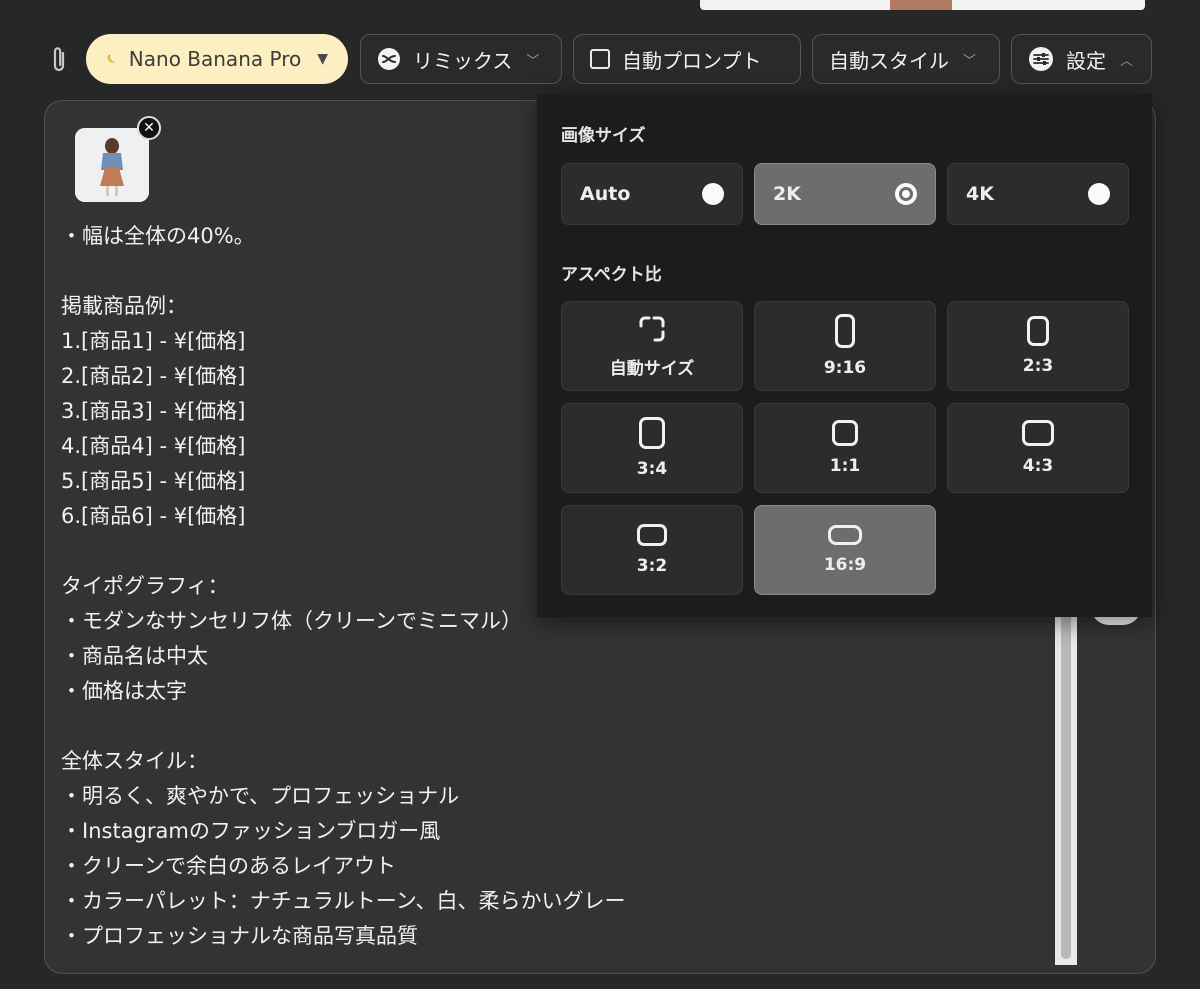 The height and width of the screenshot is (989, 1200). I want to click on radio-4k, so click(1099, 194).